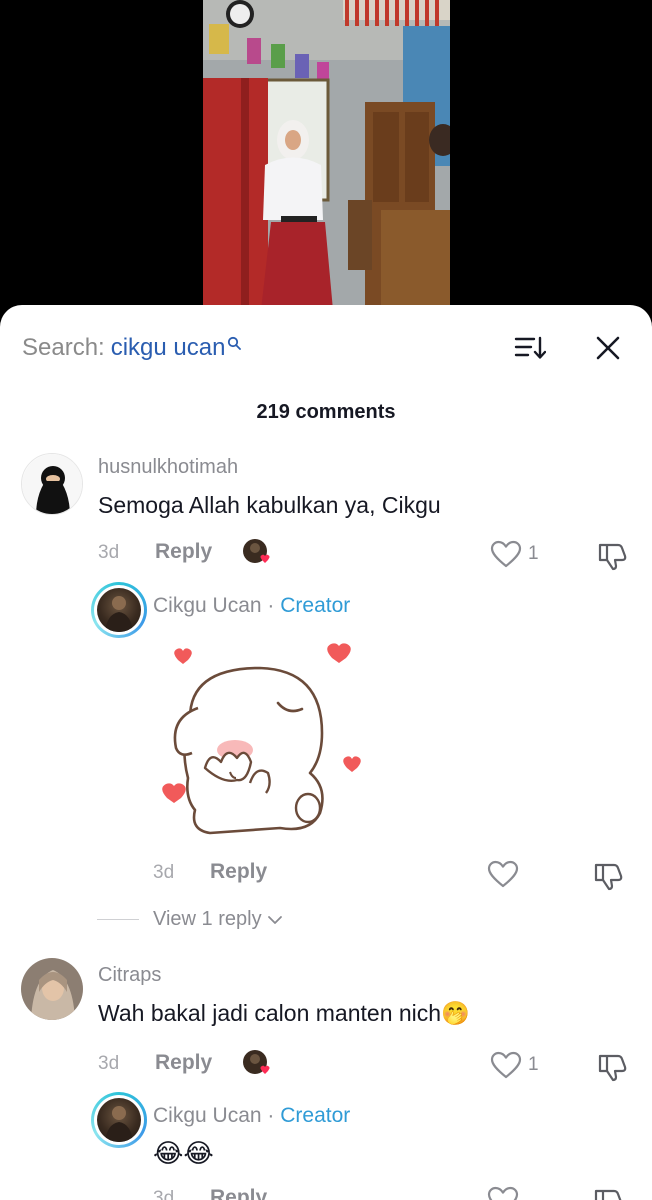 Image resolution: width=652 pixels, height=1200 pixels. Describe the element at coordinates (455, 1013) in the screenshot. I see `emoji: 🤭` at that location.